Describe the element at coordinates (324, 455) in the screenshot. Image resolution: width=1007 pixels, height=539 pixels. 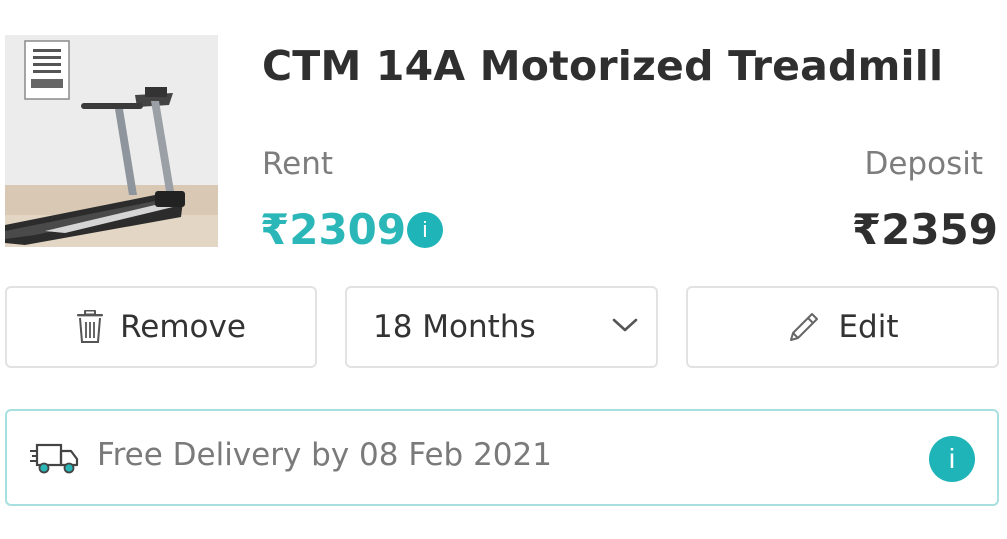
I see `delivery-text: Free Delivery by 08 Feb 2021` at that location.